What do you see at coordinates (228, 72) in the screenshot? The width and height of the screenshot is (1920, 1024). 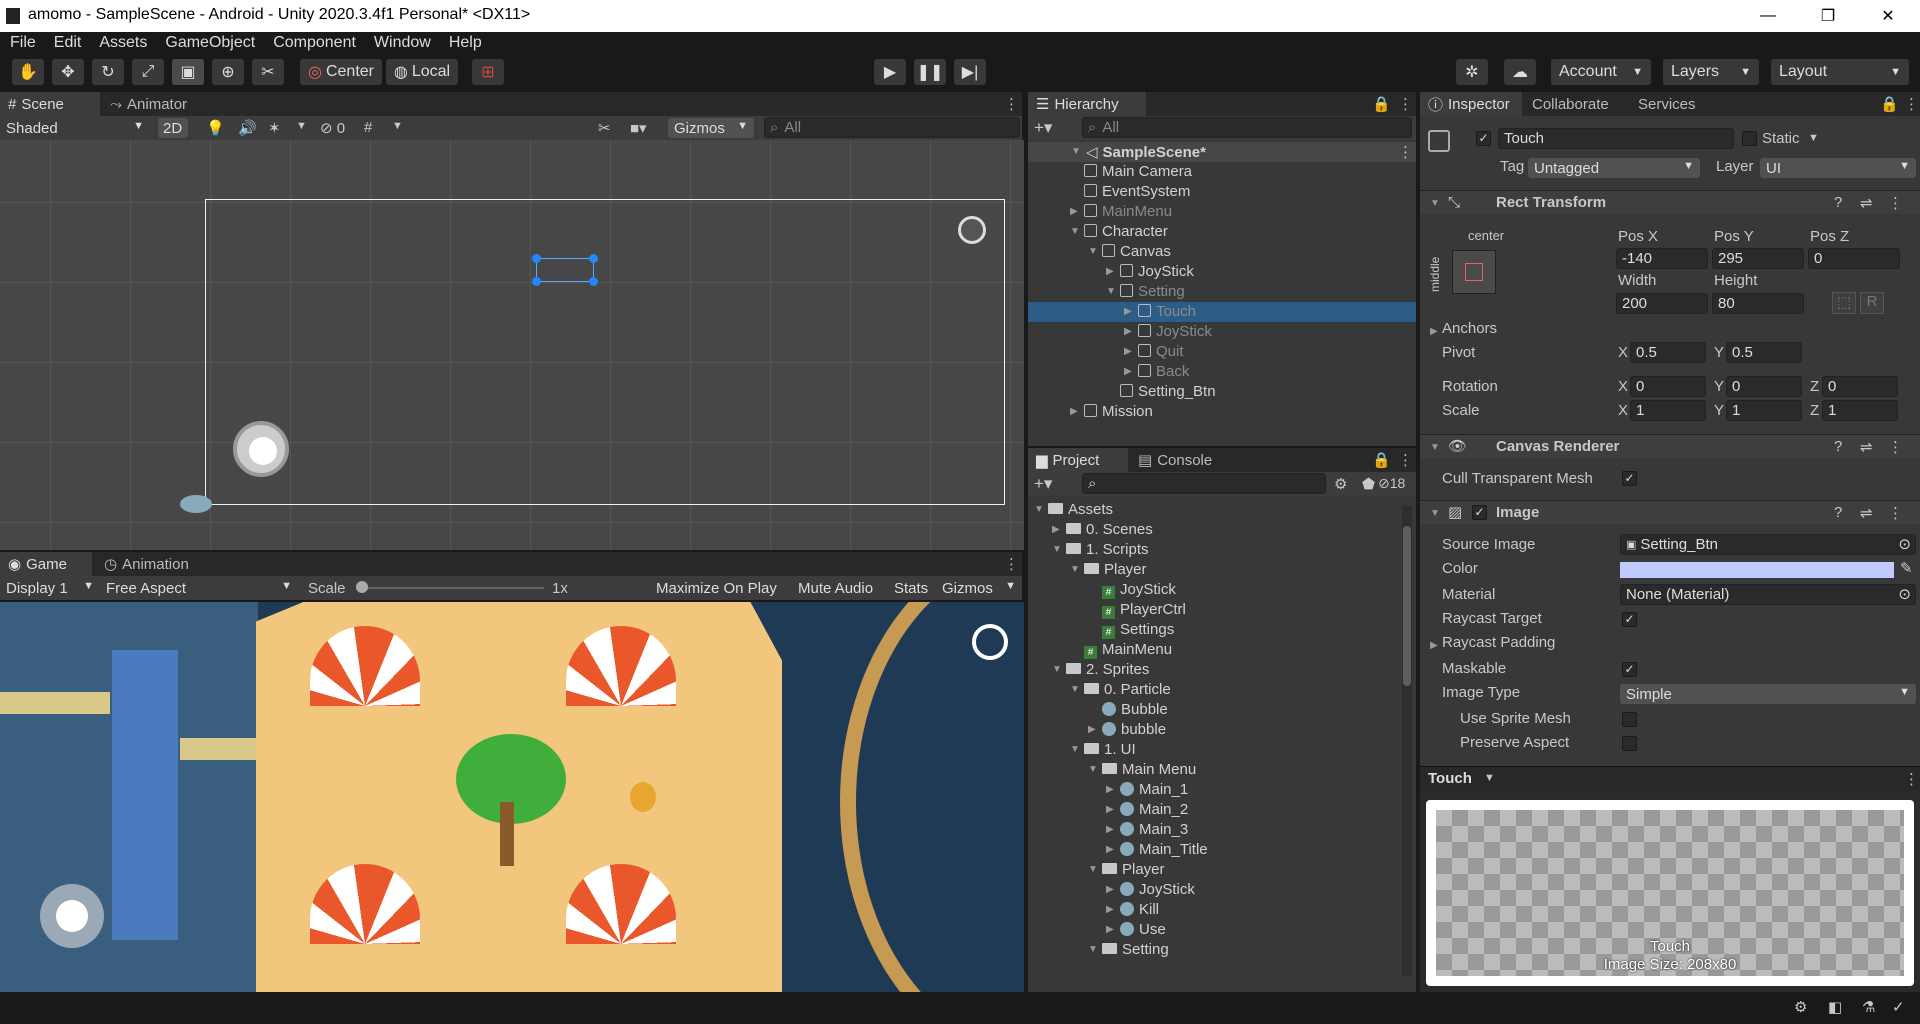 I see `transform-tool-icon: ⊕` at bounding box center [228, 72].